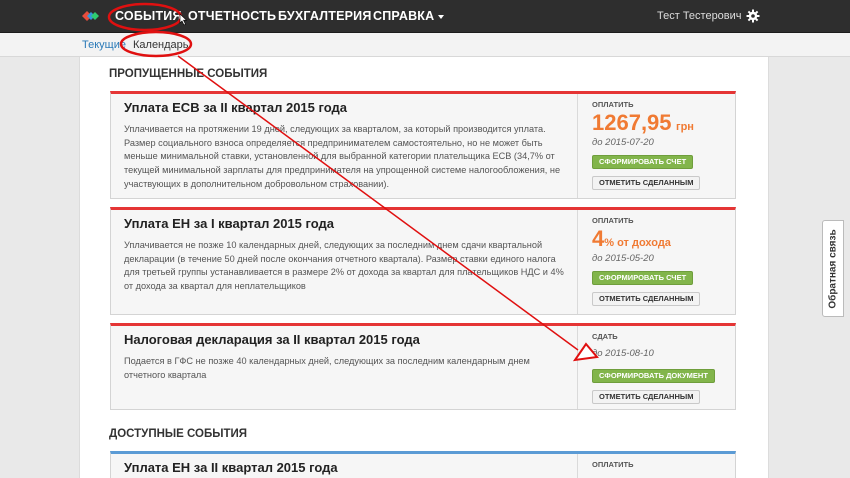  Describe the element at coordinates (656, 466) in the screenshot. I see `event-card-actions: ОПЛАТИТЬ` at that location.